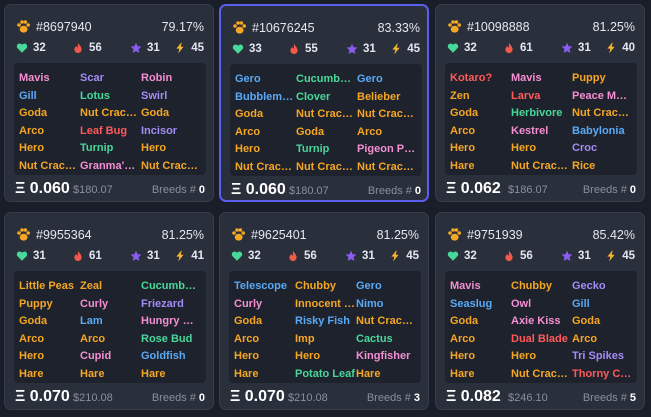 This screenshot has height=417, width=651. I want to click on usd-price: $246.10, so click(528, 398).